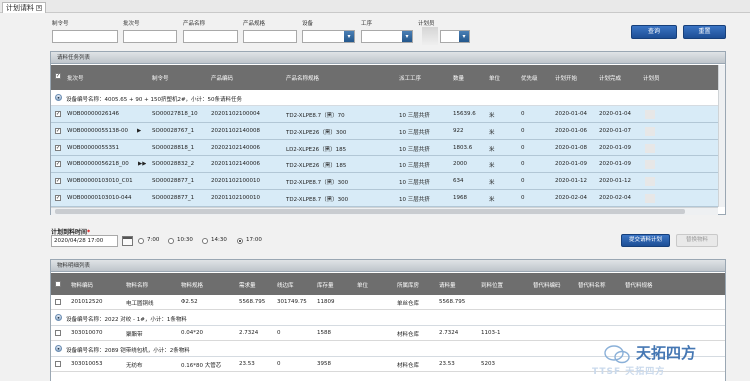 The image size is (750, 381). What do you see at coordinates (571, 147) in the screenshot?
I see `cell-start: 2020-01-08` at bounding box center [571, 147].